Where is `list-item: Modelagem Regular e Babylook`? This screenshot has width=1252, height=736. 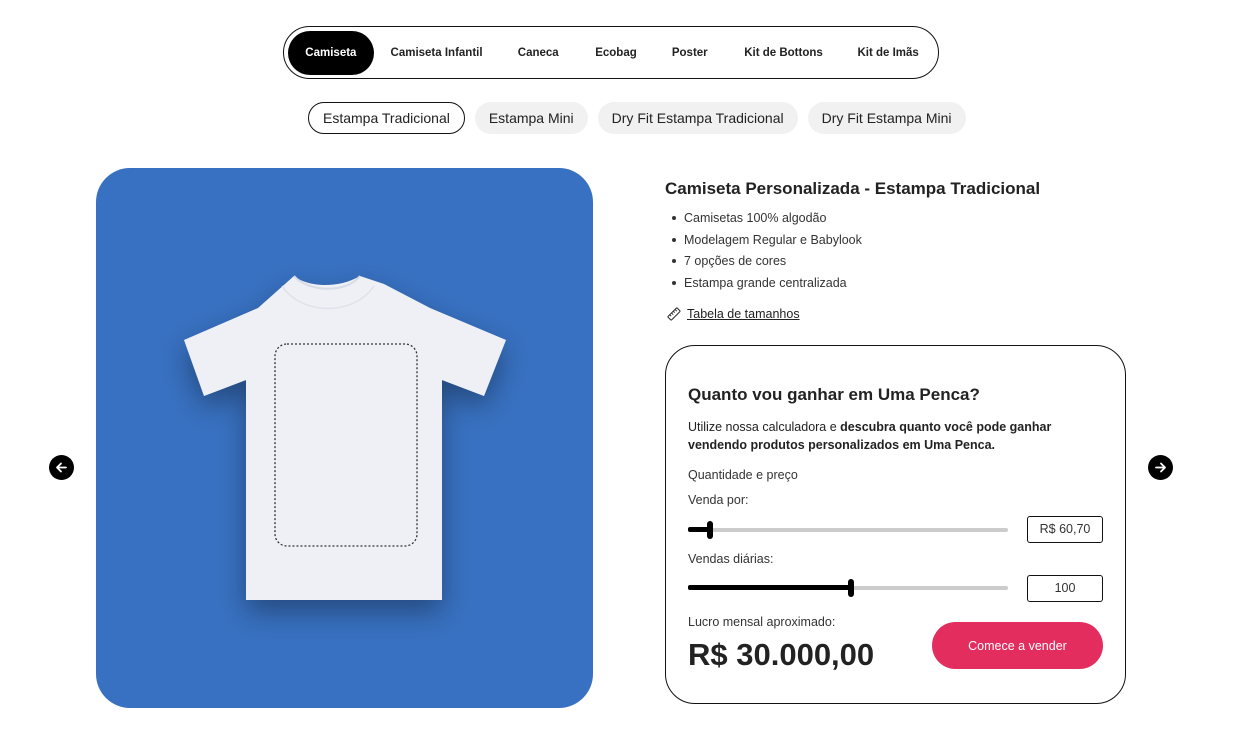 list-item: Modelagem Regular e Babylook is located at coordinates (767, 241).